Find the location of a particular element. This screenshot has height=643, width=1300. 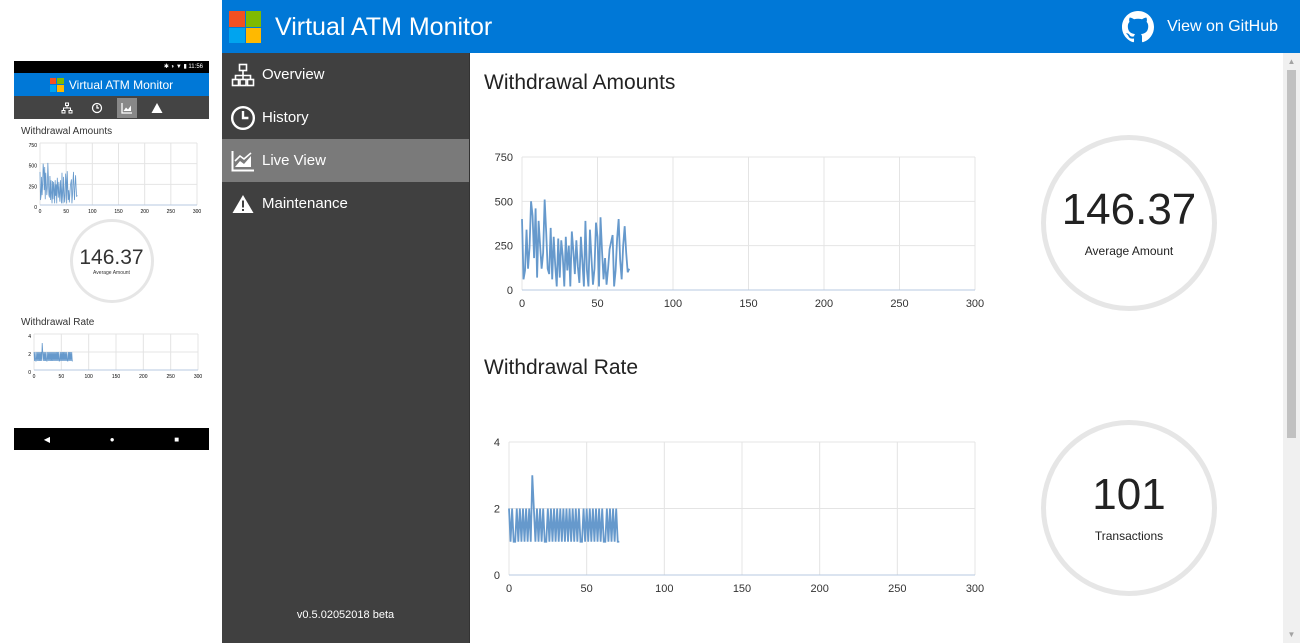

phone-stat-value: 146.37 is located at coordinates (111, 257).